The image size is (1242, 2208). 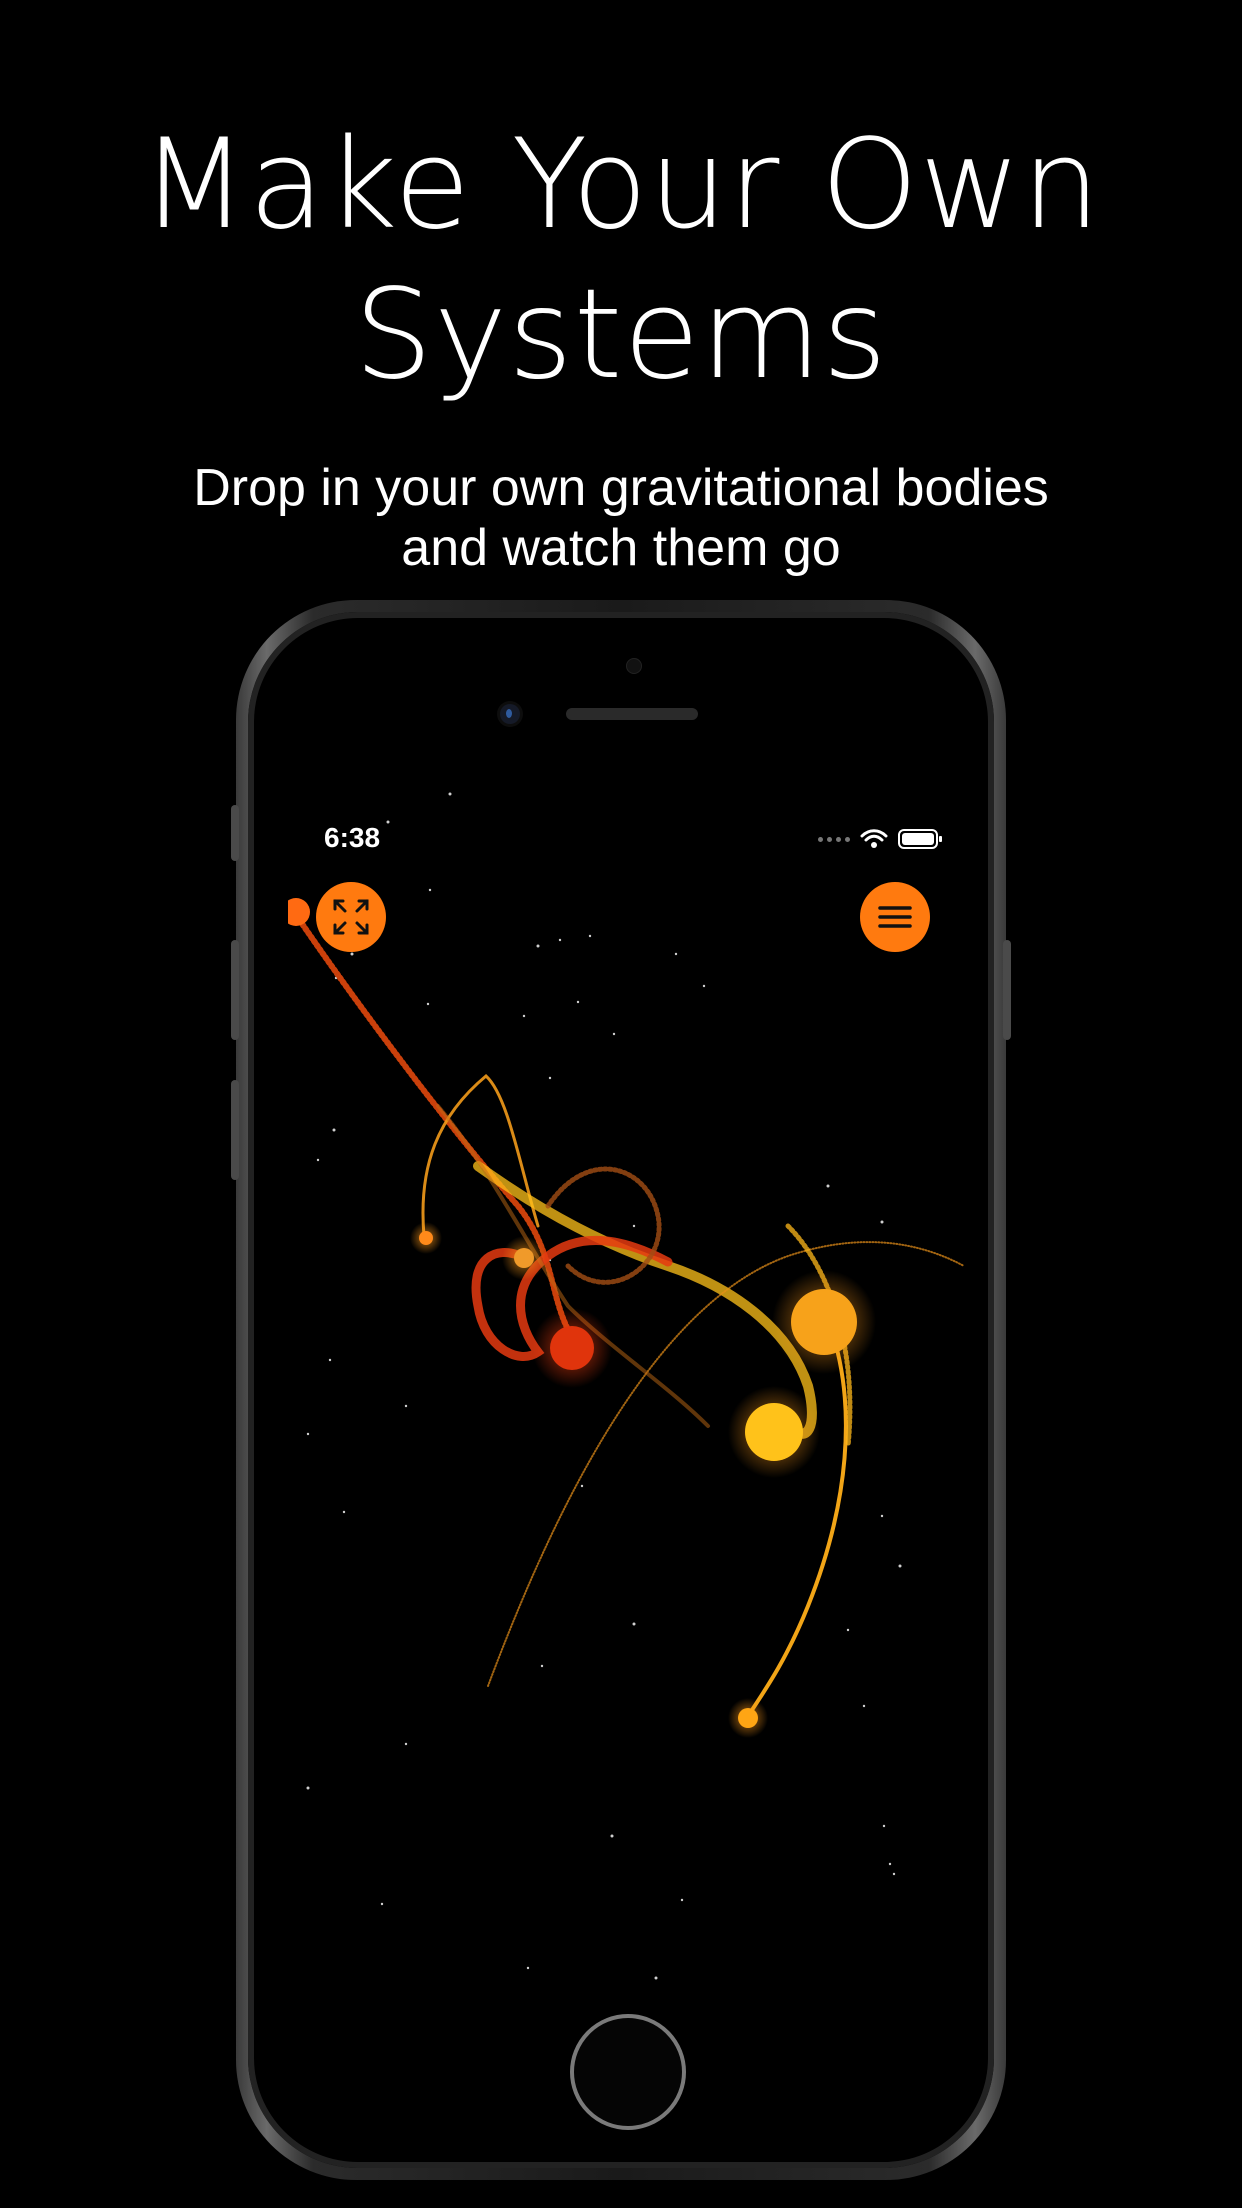 What do you see at coordinates (235, 990) in the screenshot?
I see `volume-up-button` at bounding box center [235, 990].